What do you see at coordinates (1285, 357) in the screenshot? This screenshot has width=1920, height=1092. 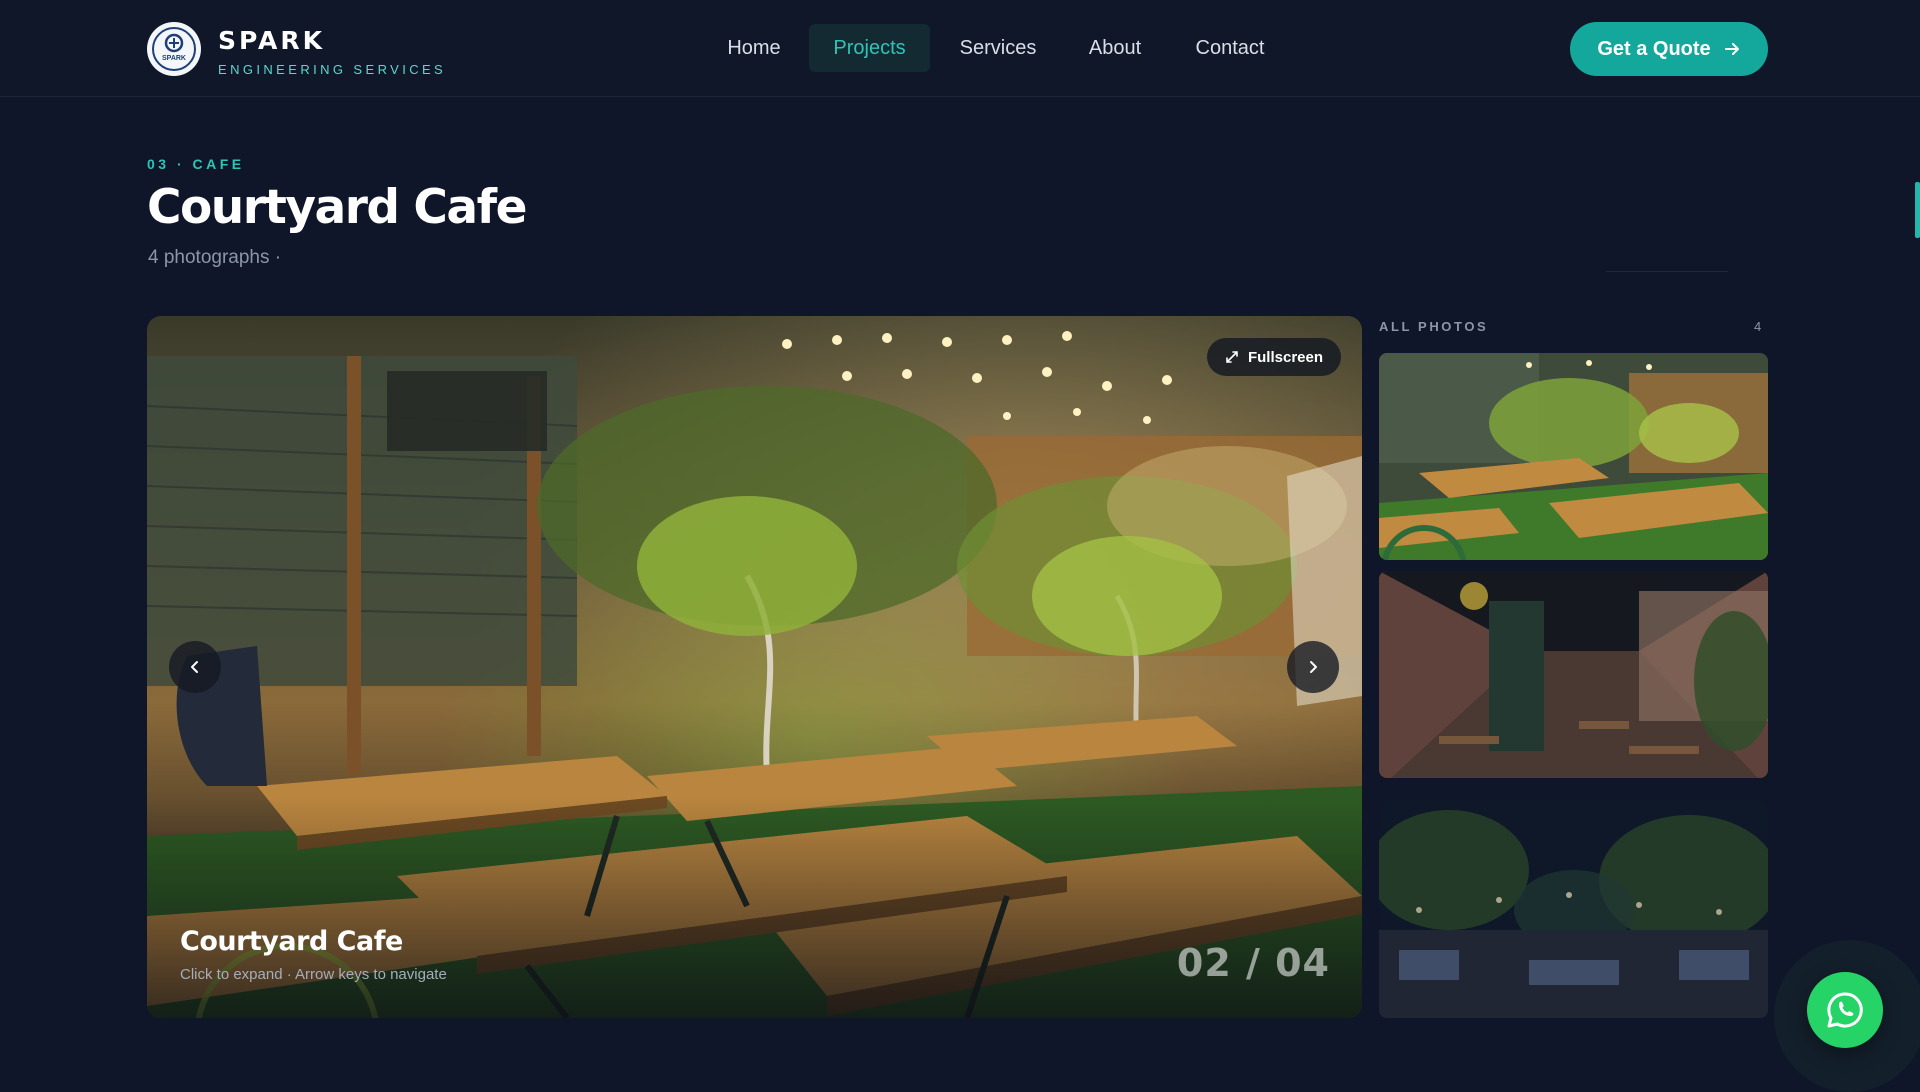 I see `fullscreen-label: Fullscreen` at bounding box center [1285, 357].